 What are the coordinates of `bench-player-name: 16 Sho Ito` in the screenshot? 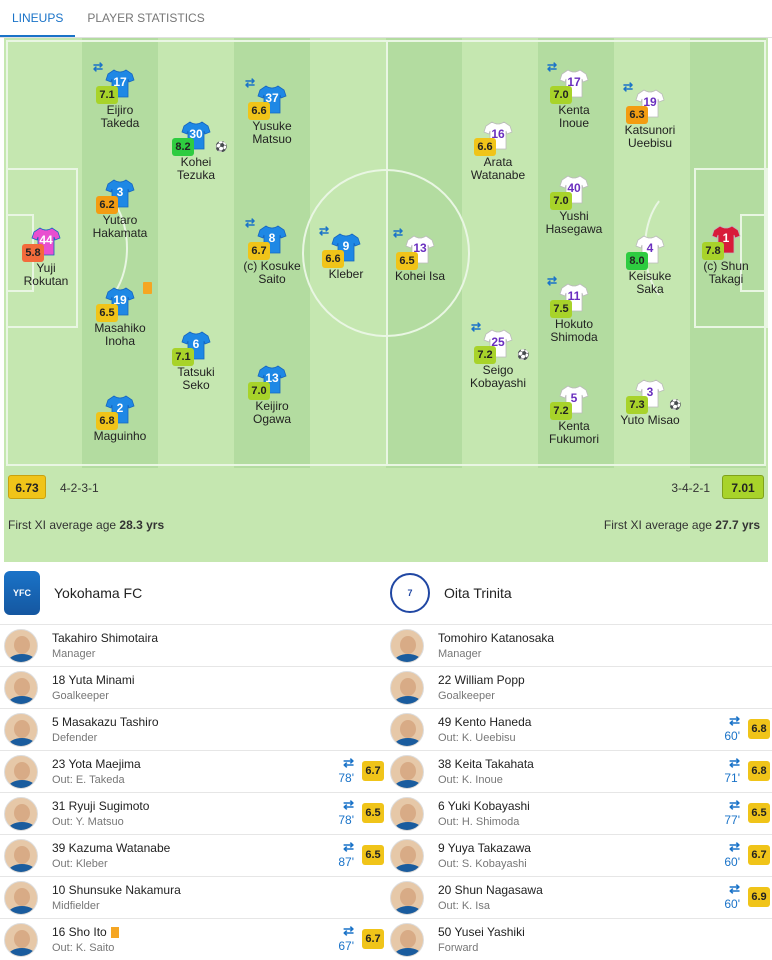 It's located at (85, 932).